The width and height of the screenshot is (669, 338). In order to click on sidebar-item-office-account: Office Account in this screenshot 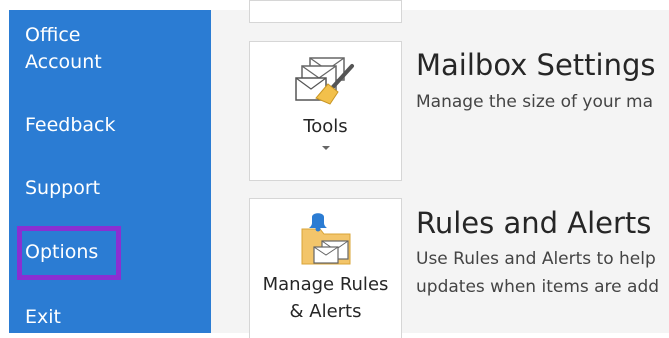, I will do `click(63, 49)`.